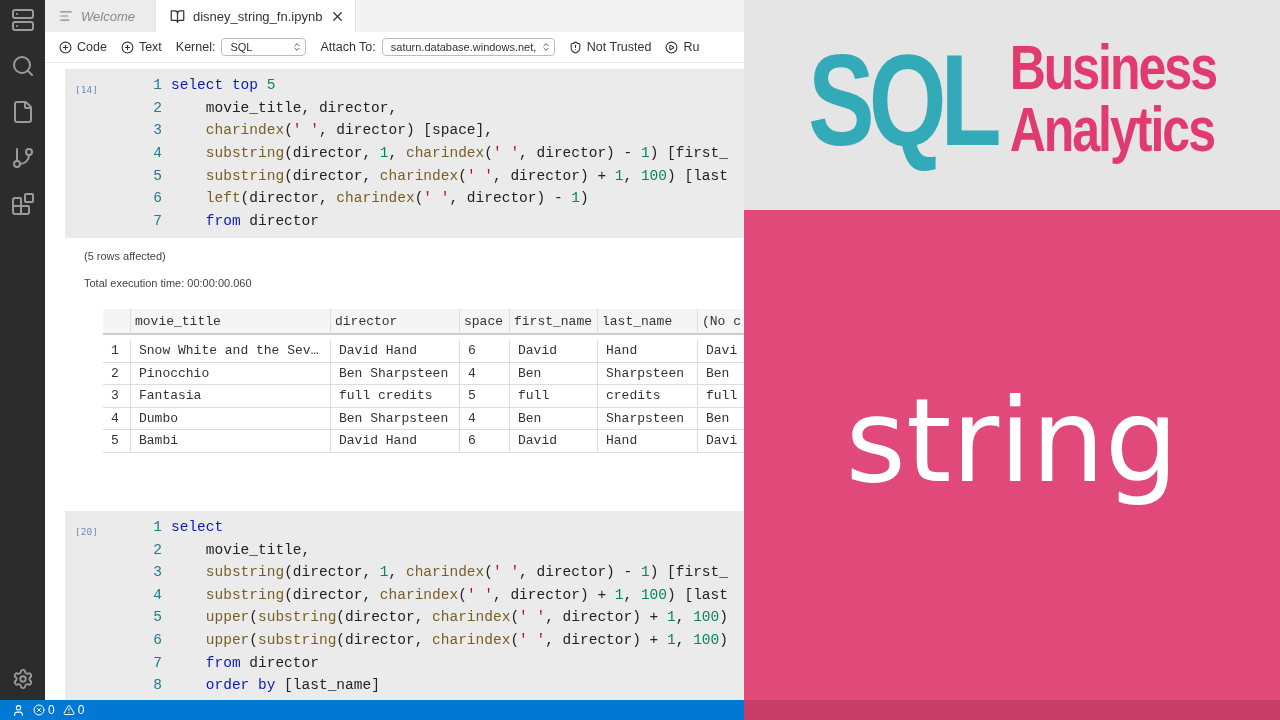 This screenshot has height=720, width=1280. I want to click on add-code-button: Code, so click(83, 47).